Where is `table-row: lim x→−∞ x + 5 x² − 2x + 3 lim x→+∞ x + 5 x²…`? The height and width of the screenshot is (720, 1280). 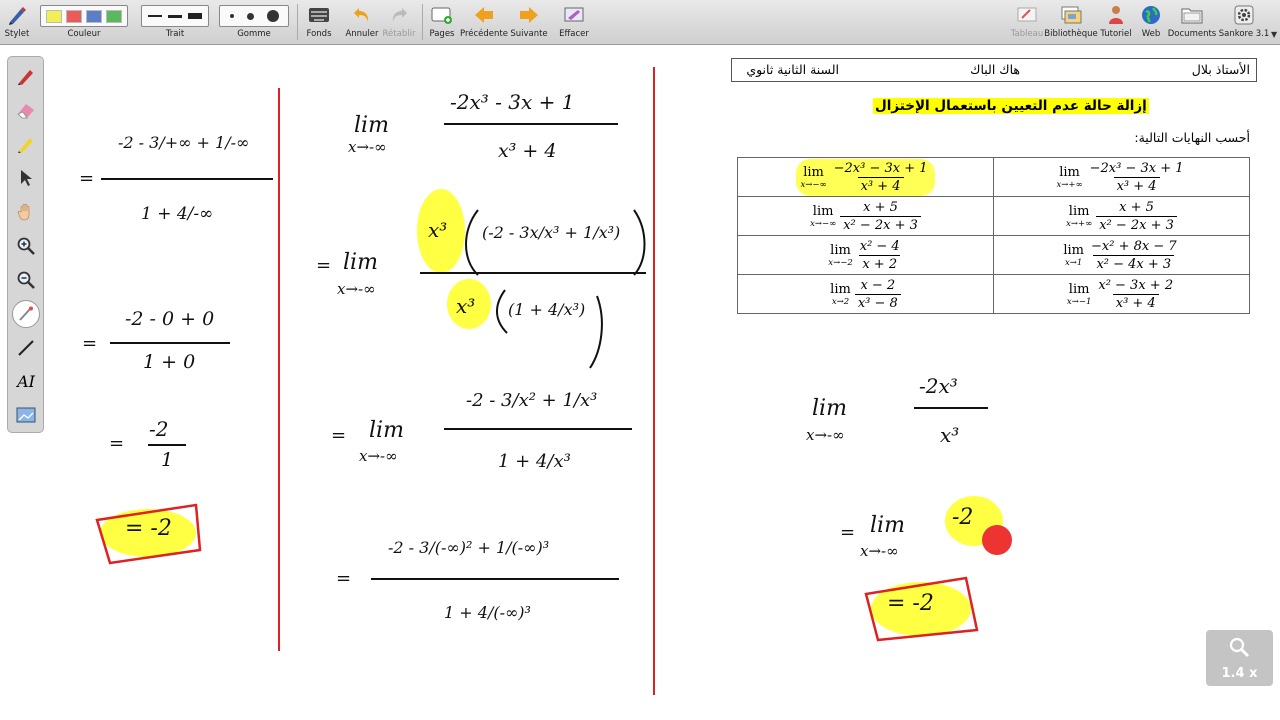 table-row: lim x→−∞ x + 5 x² − 2x + 3 lim x→+∞ x + 5 x²… is located at coordinates (993, 216).